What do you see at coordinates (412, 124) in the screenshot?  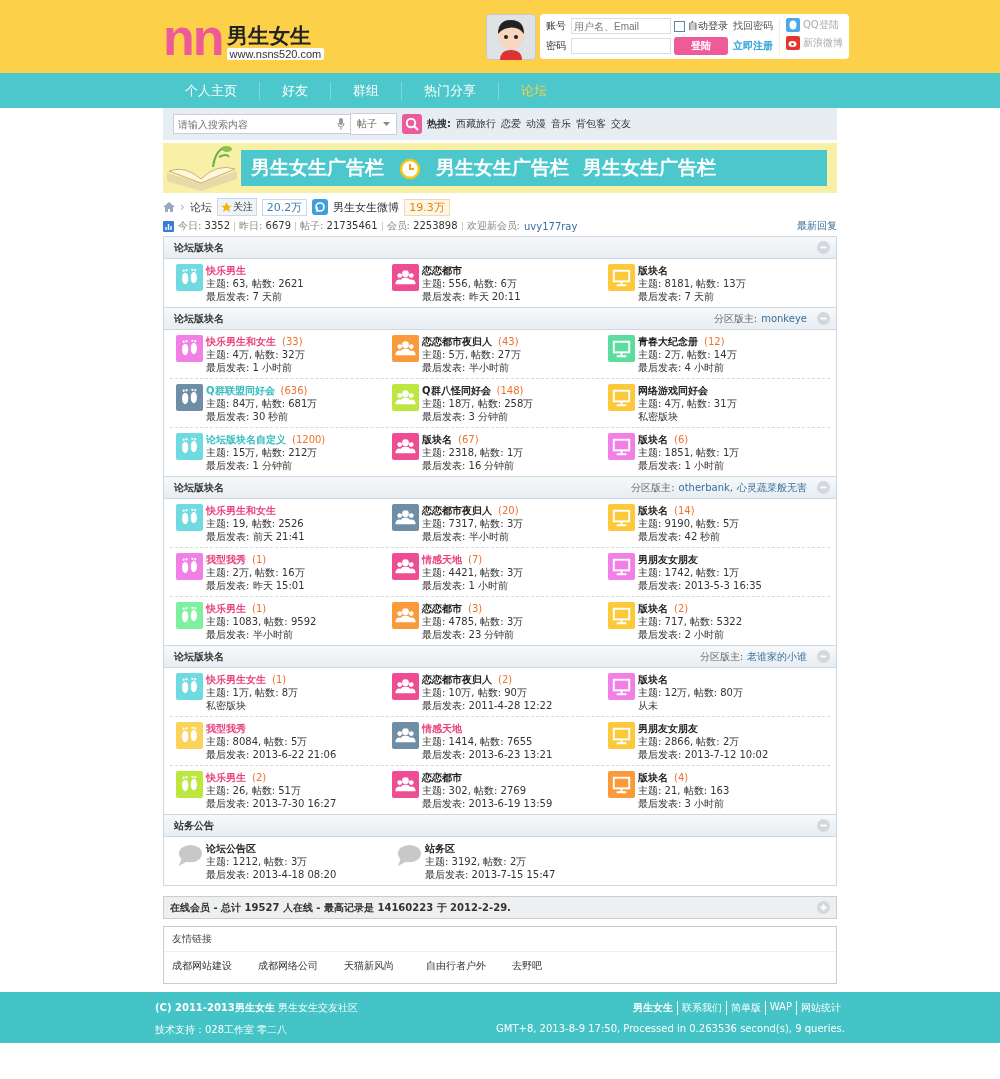 I see `search-button` at bounding box center [412, 124].